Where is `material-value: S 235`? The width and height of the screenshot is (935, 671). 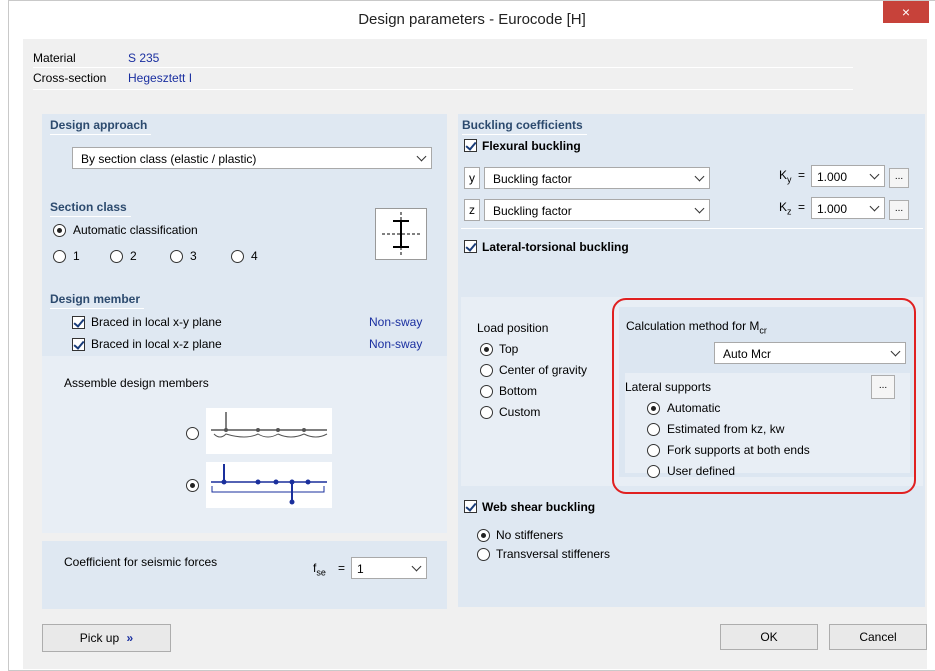
material-value: S 235 is located at coordinates (144, 58).